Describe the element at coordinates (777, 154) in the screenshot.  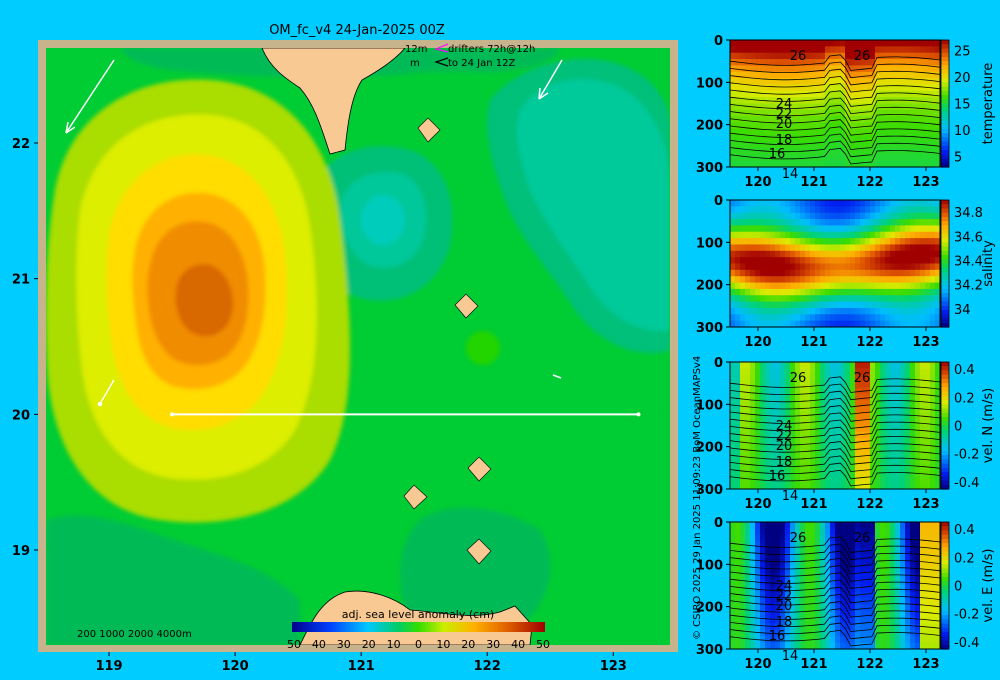
I see `temperature-contour-label: 16` at that location.